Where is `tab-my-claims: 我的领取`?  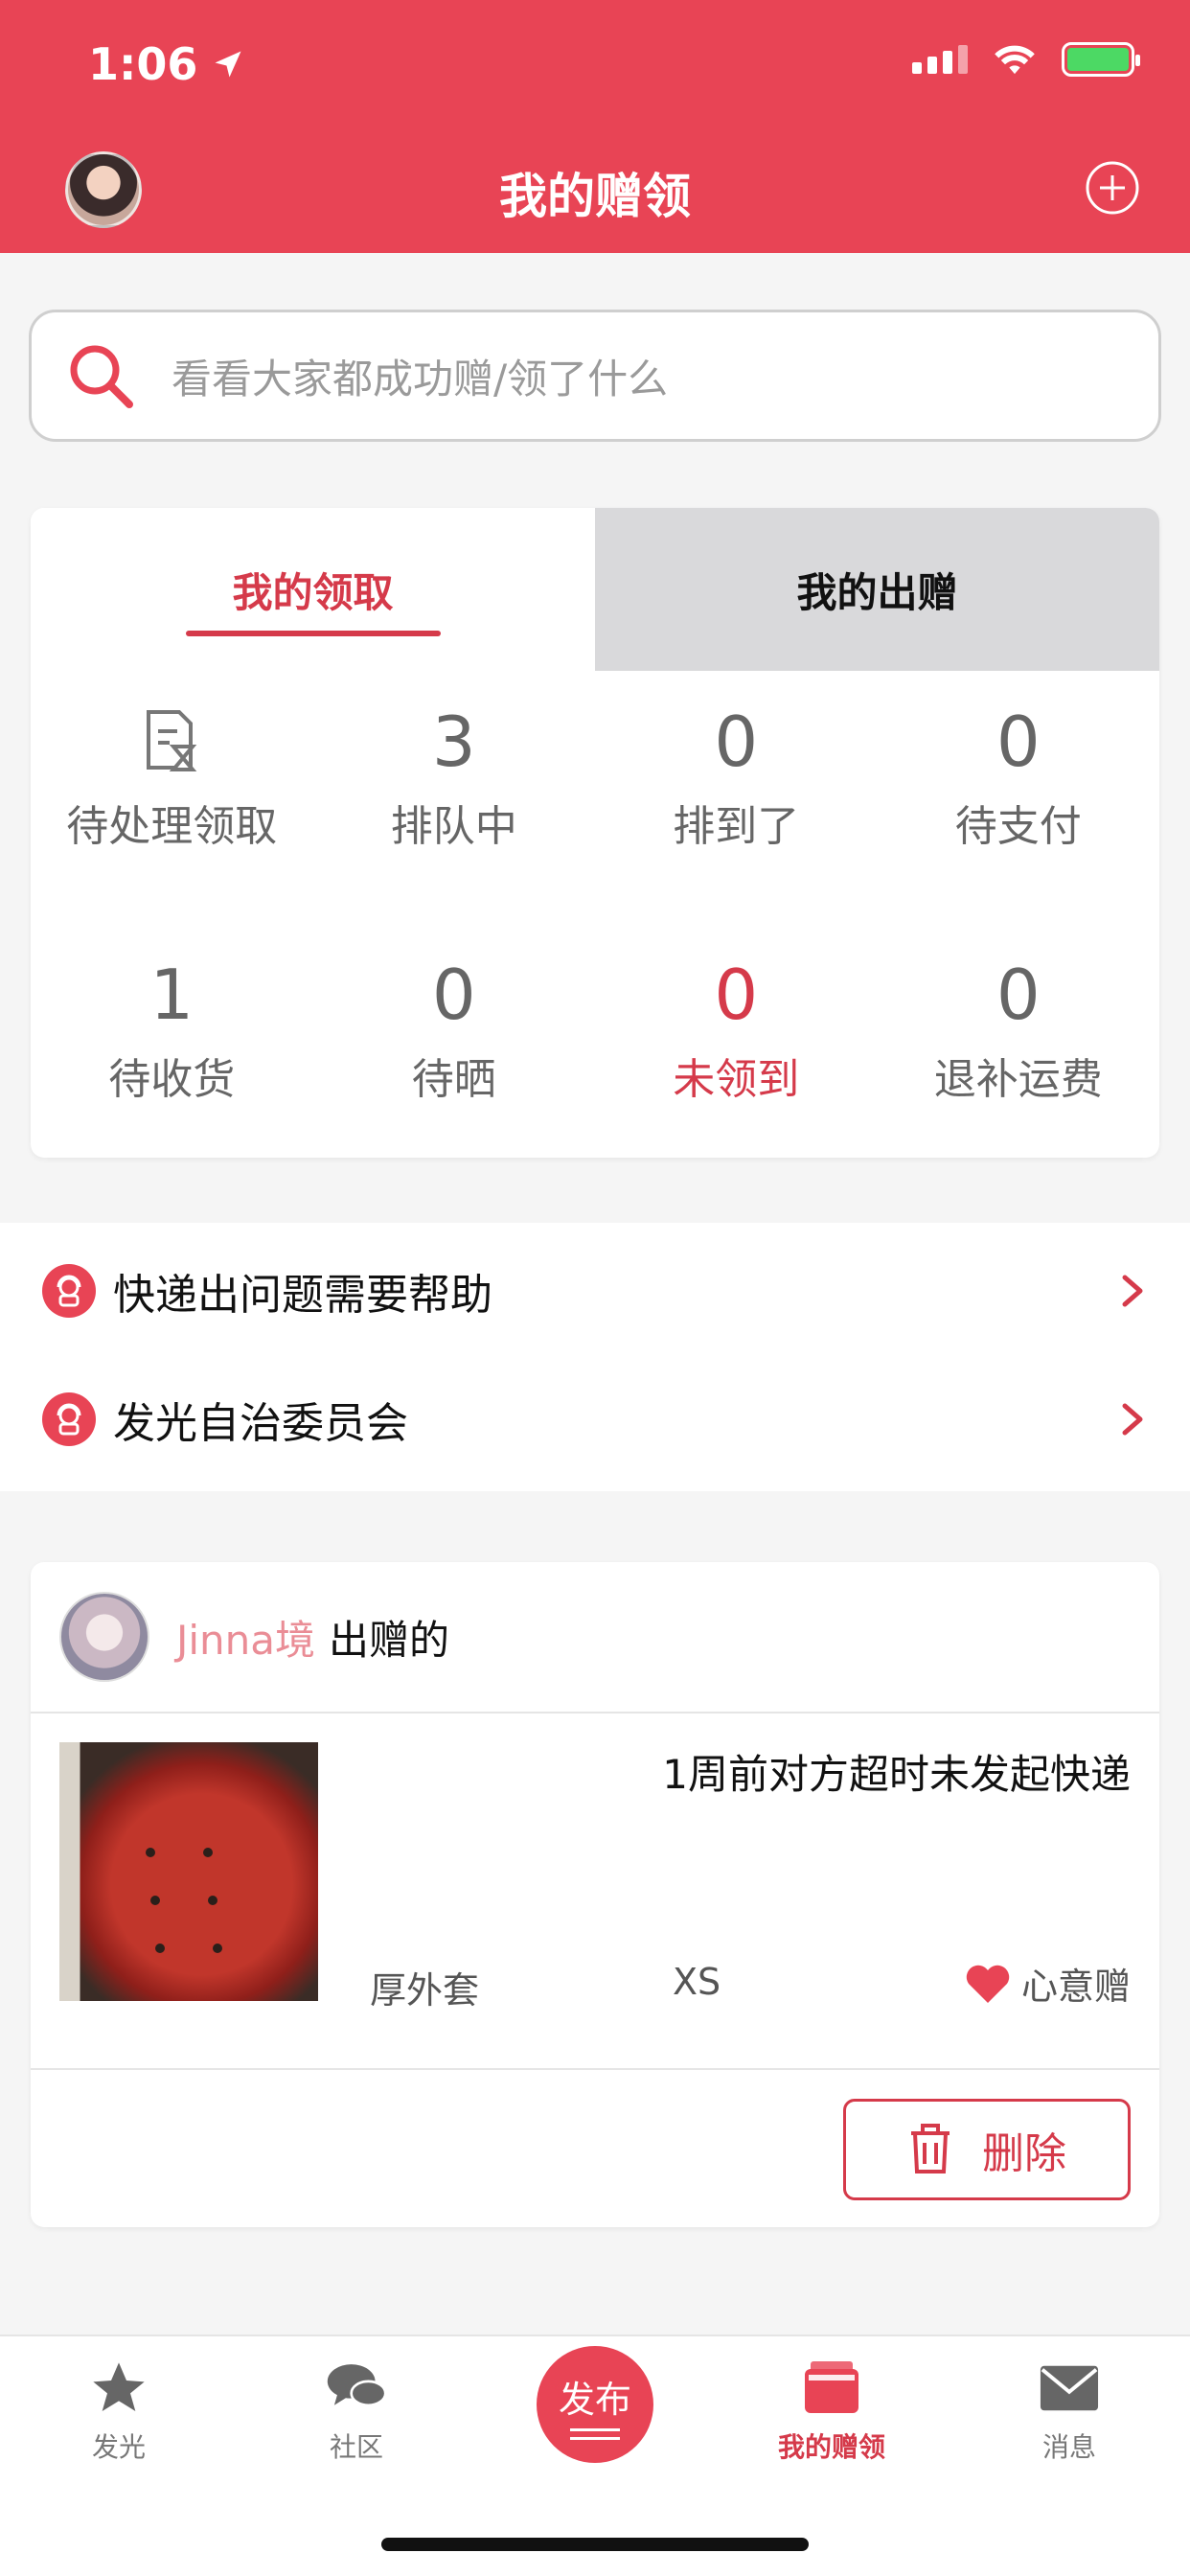 tab-my-claims: 我的领取 is located at coordinates (313, 589).